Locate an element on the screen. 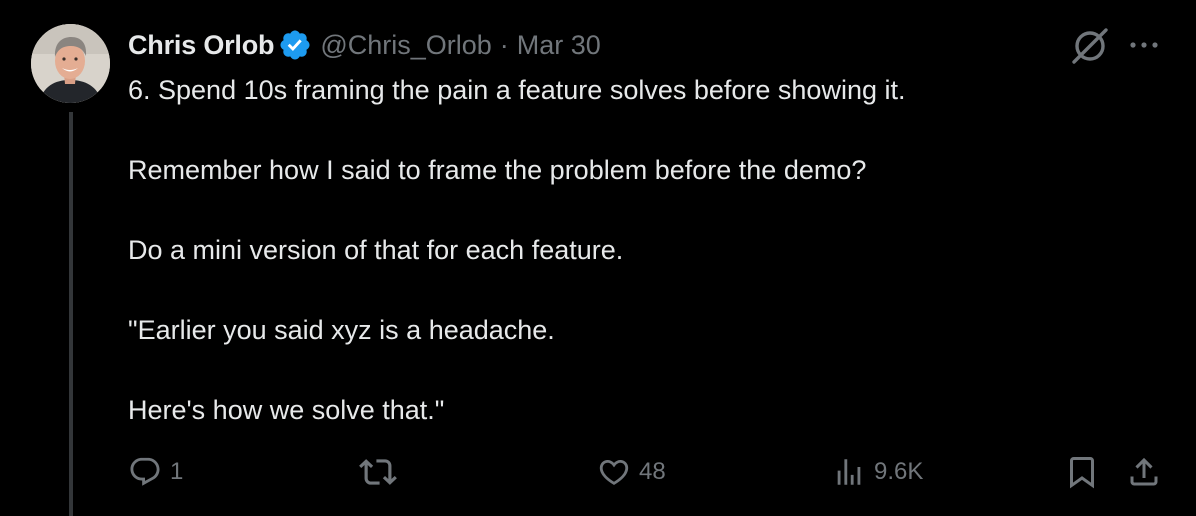  share-icon is located at coordinates (1144, 471).